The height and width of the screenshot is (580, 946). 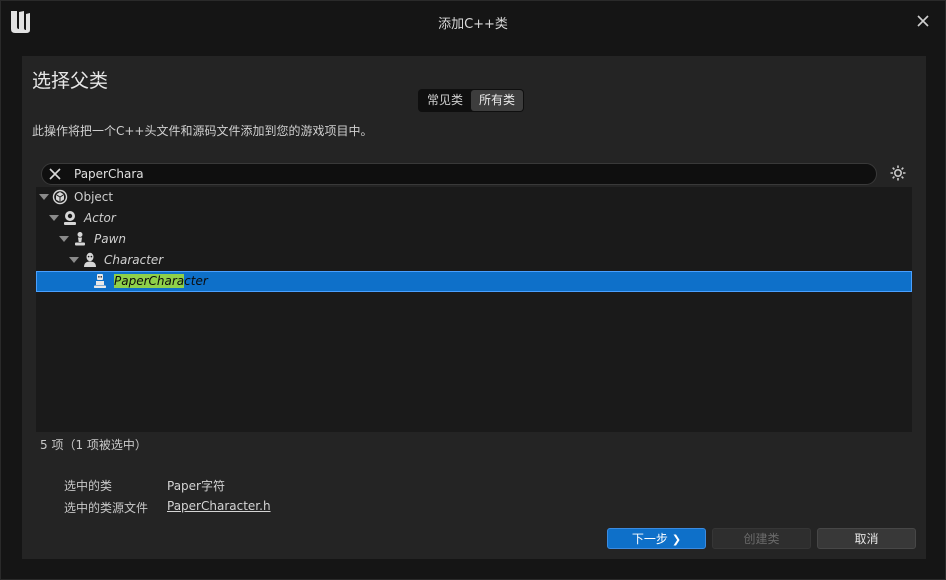 What do you see at coordinates (898, 173) in the screenshot?
I see `gear-icon` at bounding box center [898, 173].